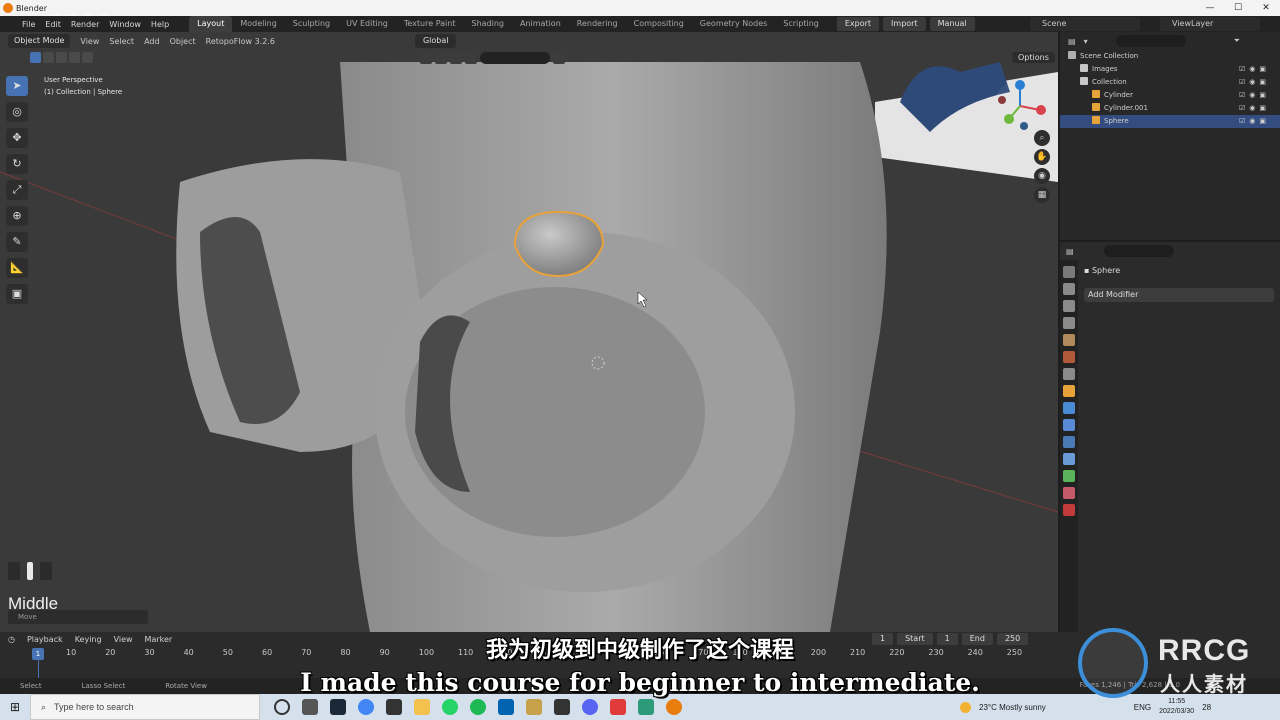 The image size is (1280, 720). Describe the element at coordinates (1069, 442) in the screenshot. I see `physics-tab-icon` at that location.